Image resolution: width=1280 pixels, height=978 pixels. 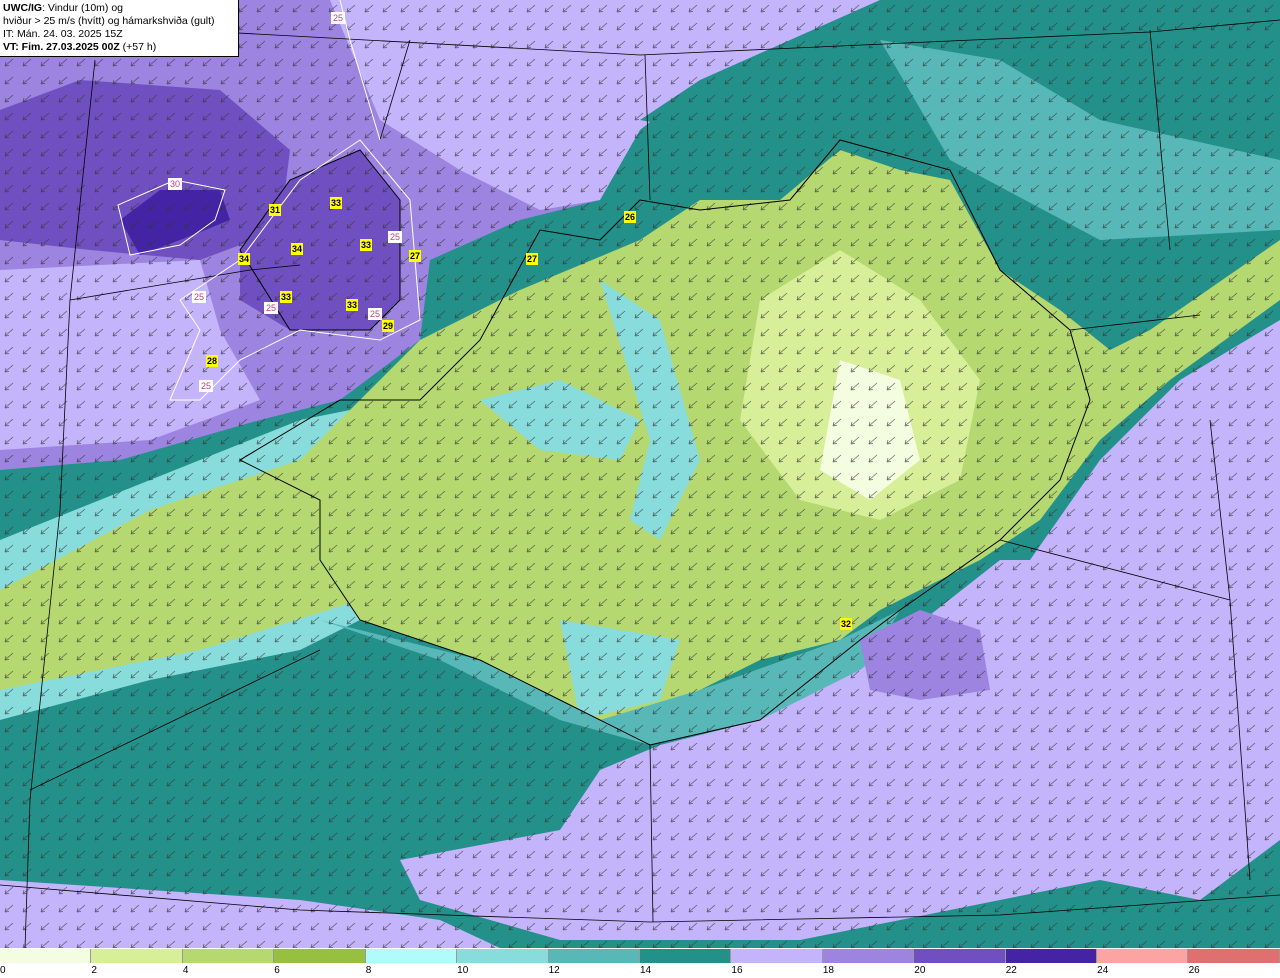 I want to click on colorbar-tick-label: 12, so click(x=554, y=970).